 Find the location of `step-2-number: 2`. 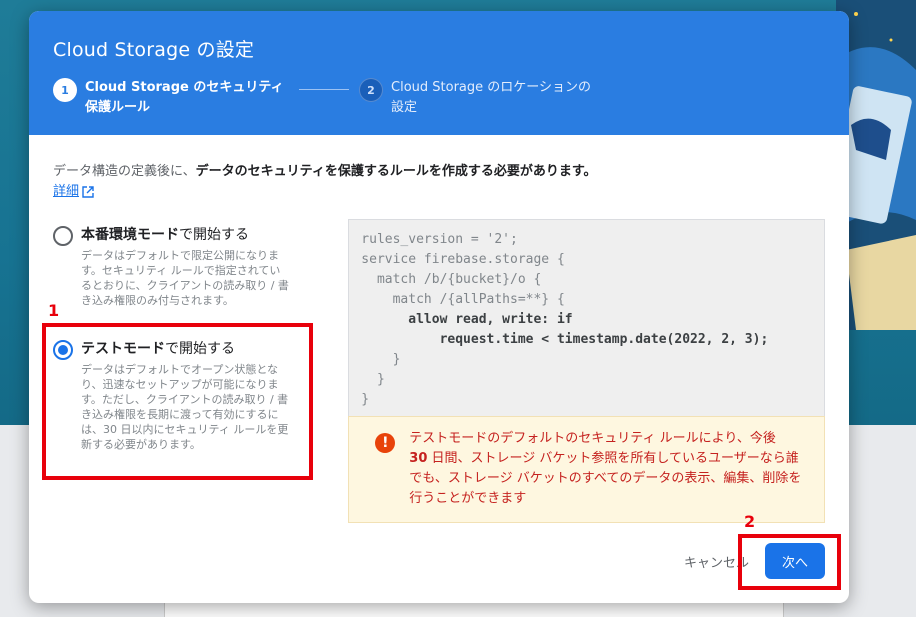

step-2-number: 2 is located at coordinates (371, 90).